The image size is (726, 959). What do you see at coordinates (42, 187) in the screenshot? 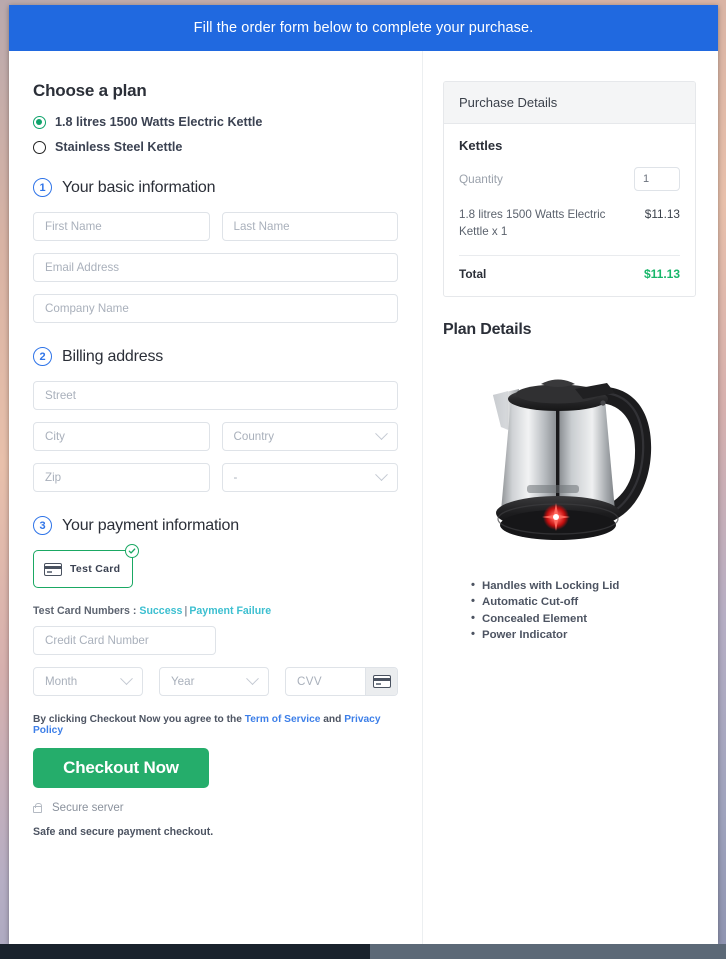
I see `step-number-badge: 1` at bounding box center [42, 187].